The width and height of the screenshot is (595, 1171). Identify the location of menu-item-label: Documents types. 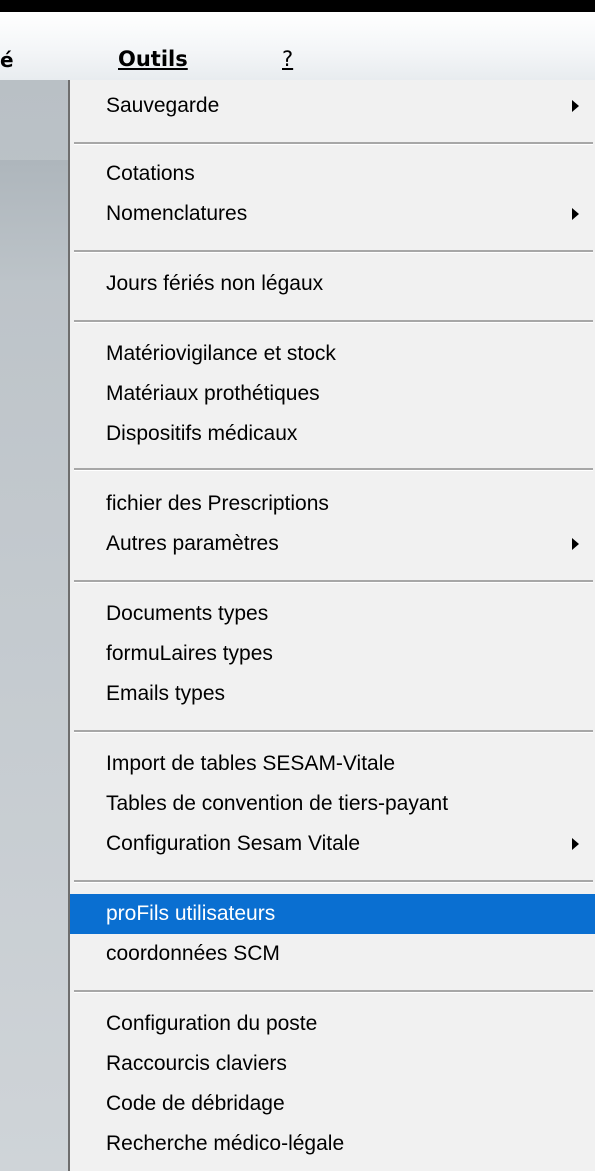
(187, 613).